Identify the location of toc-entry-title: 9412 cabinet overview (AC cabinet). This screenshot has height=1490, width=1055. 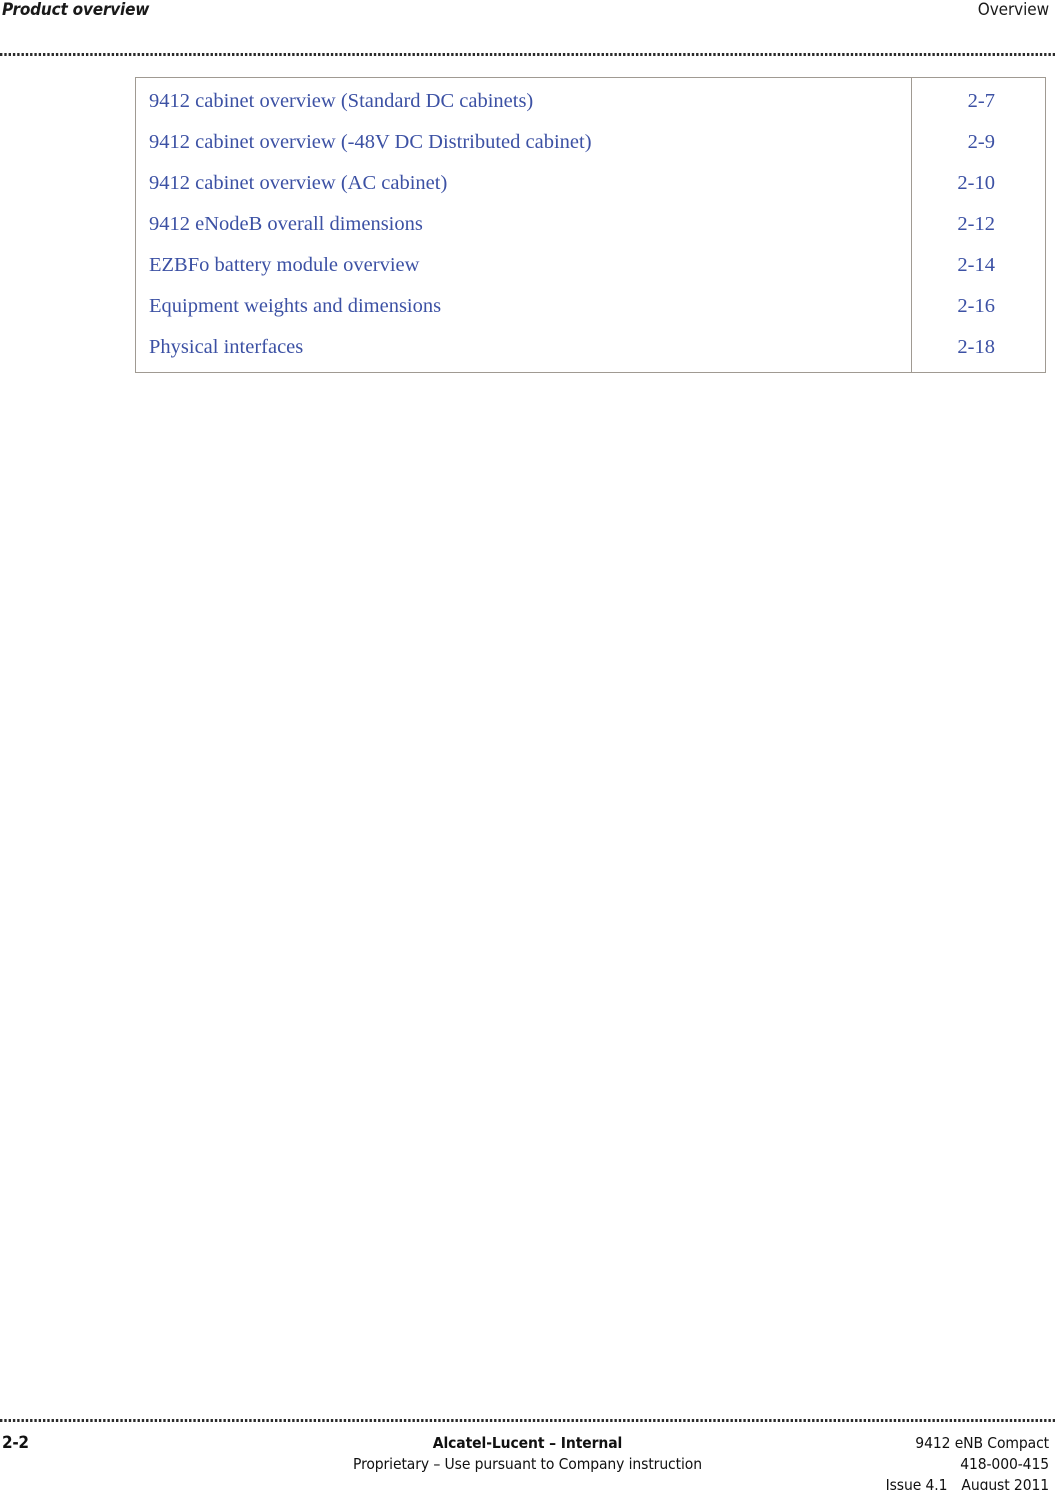
(524, 183).